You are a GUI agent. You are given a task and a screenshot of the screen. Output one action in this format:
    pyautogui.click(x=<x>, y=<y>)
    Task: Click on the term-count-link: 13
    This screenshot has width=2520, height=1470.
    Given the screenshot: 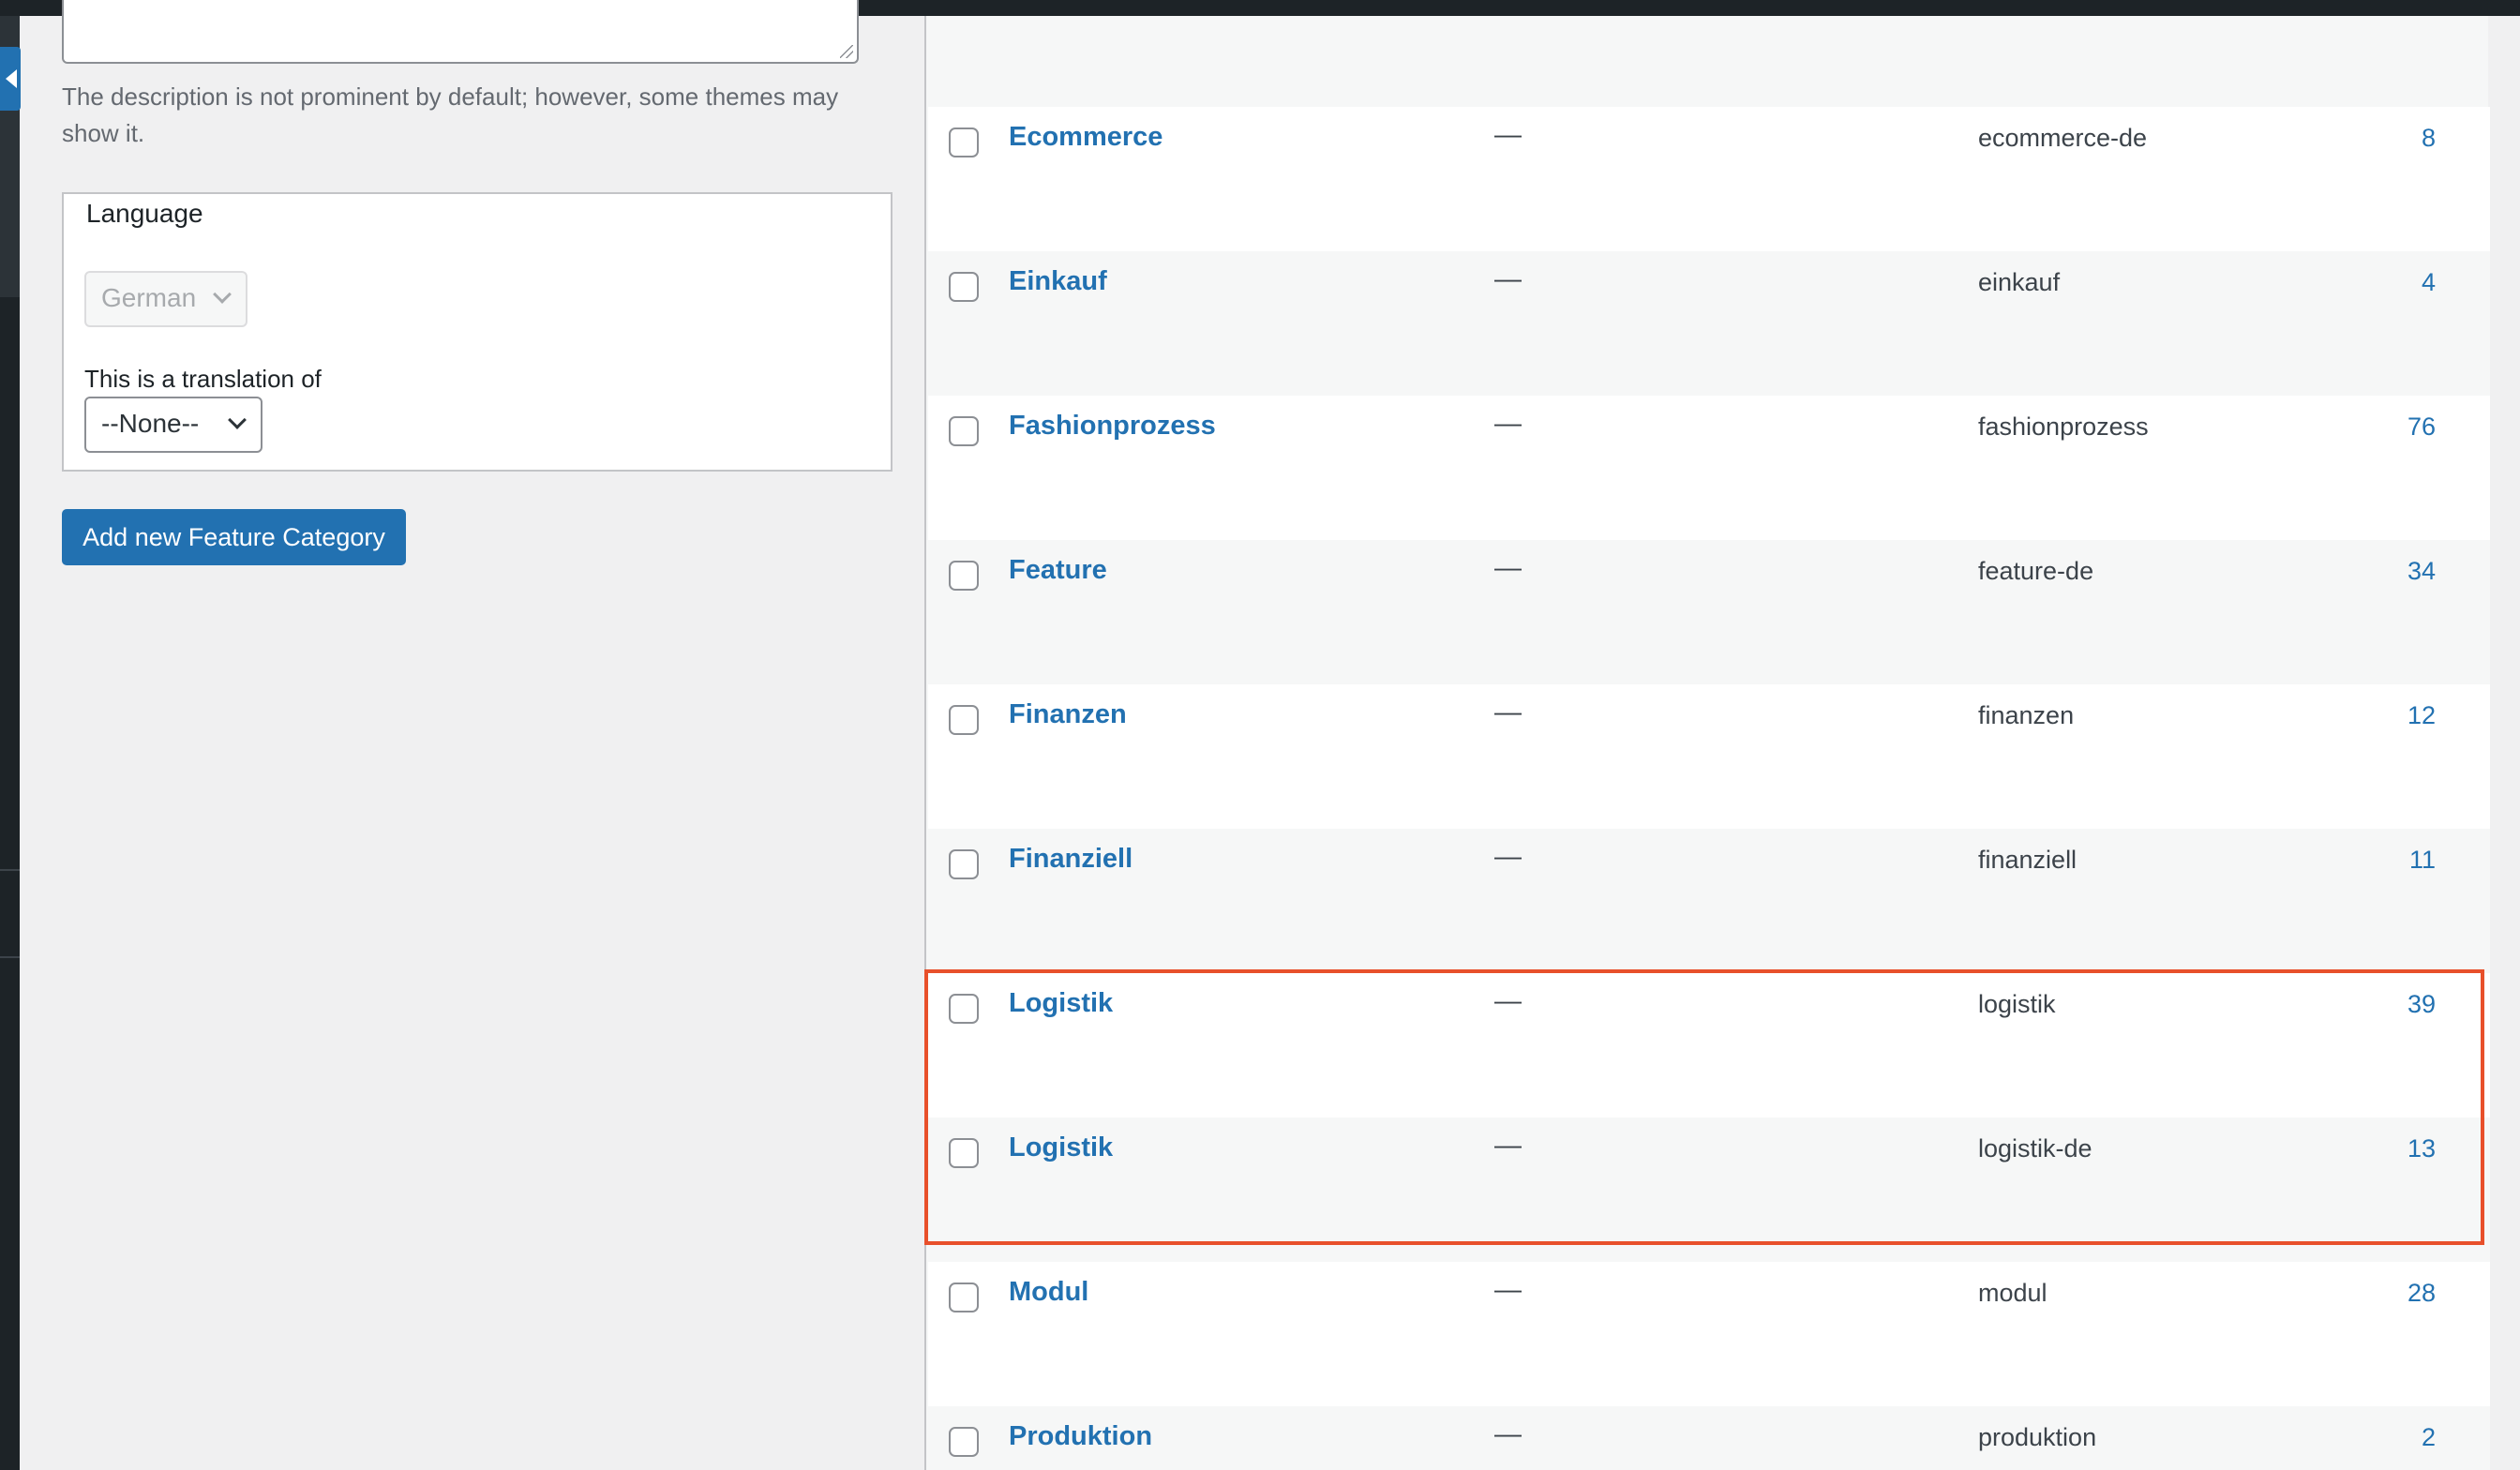 What is the action you would take?
    pyautogui.click(x=2422, y=1148)
    